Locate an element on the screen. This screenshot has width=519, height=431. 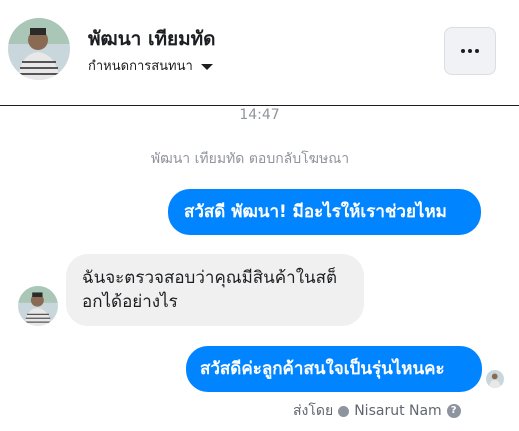
outgoing-message: สวัสดีค่ะลูกค้าสนใจเป็นรุ่นไหนคะ is located at coordinates (334, 369).